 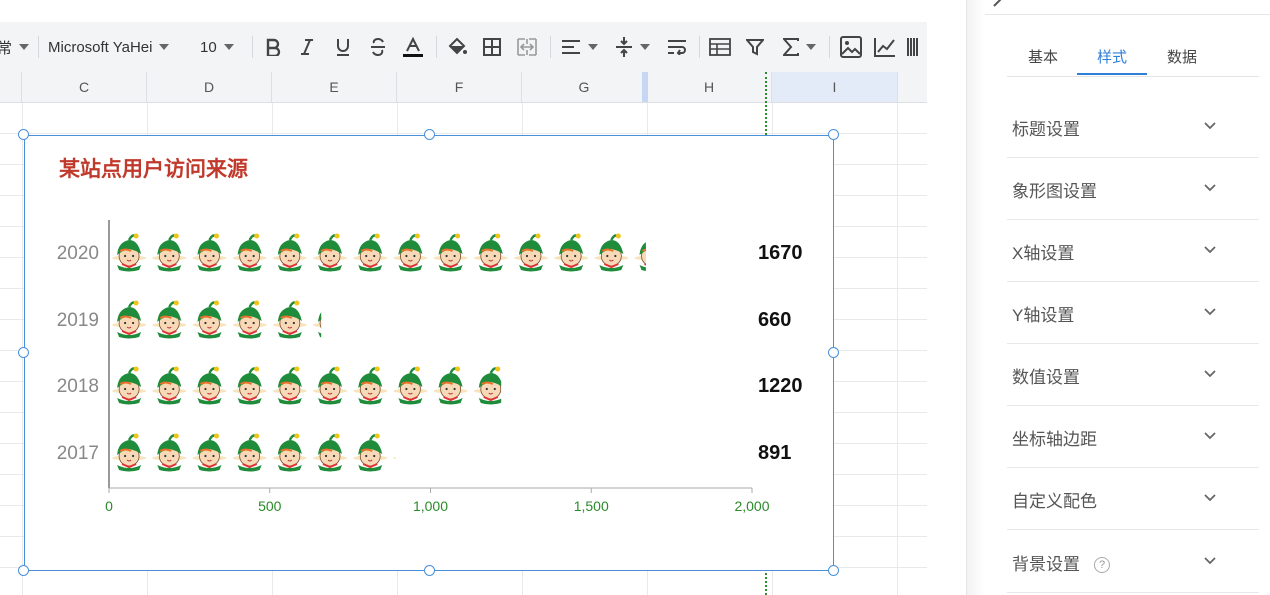 What do you see at coordinates (584, 87) in the screenshot?
I see `column-header-g: G` at bounding box center [584, 87].